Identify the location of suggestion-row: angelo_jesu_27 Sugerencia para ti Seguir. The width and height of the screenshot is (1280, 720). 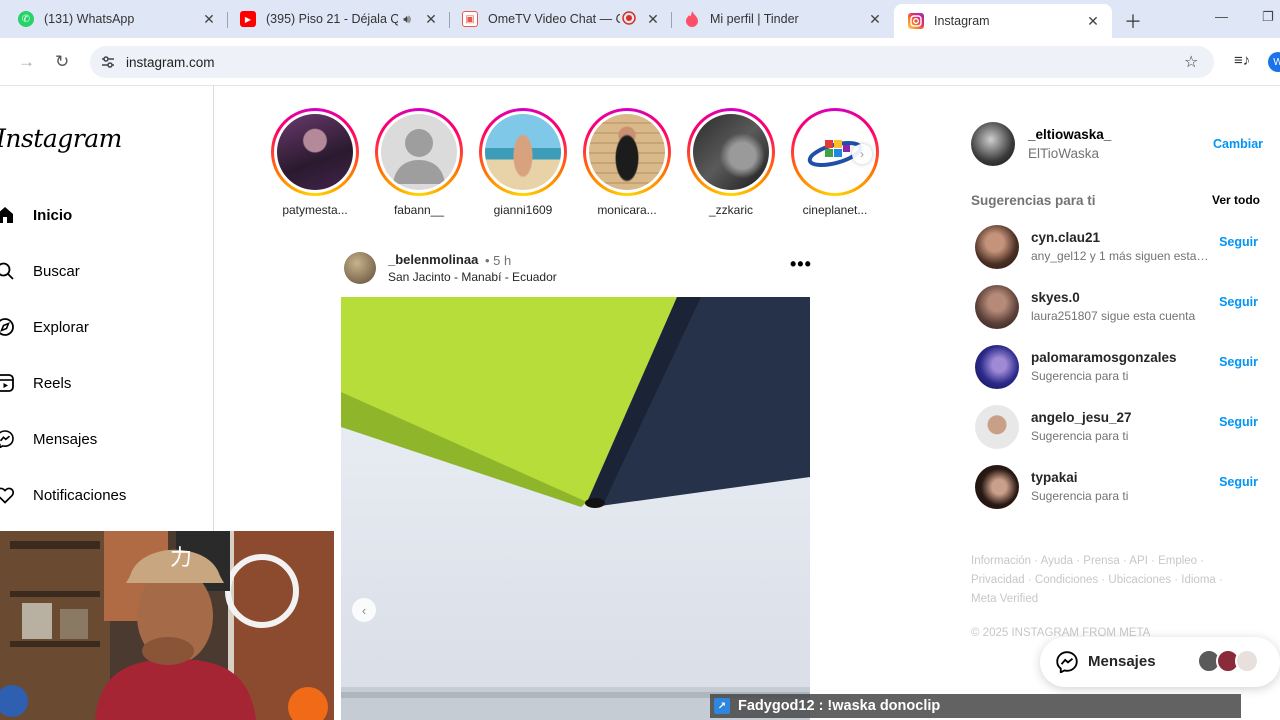
(1117, 427).